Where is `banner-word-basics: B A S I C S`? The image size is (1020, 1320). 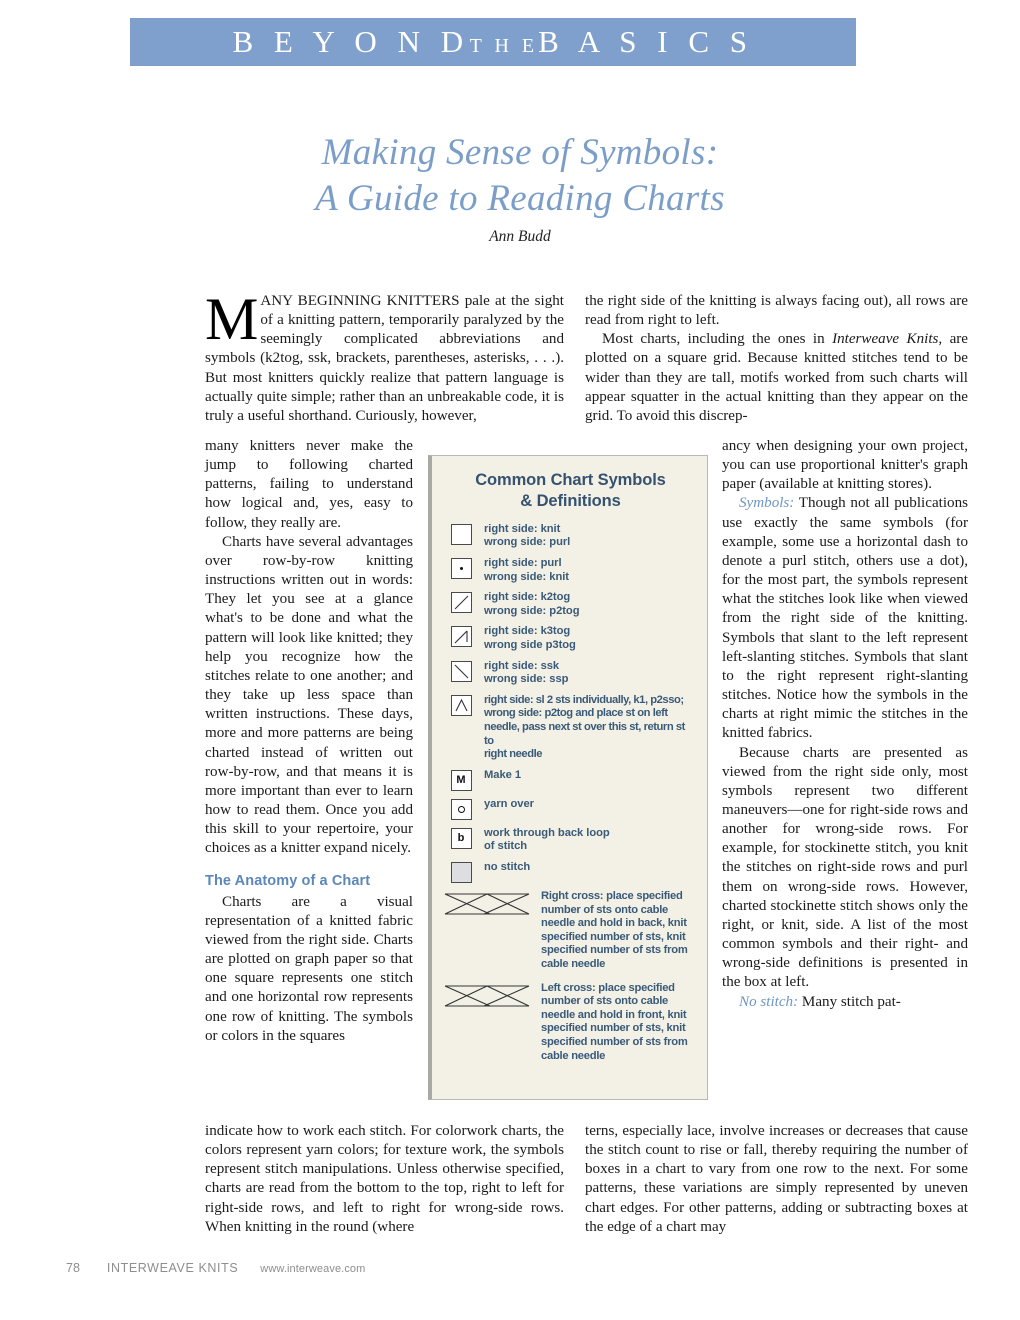
banner-word-basics: B A S I C S is located at coordinates (646, 41).